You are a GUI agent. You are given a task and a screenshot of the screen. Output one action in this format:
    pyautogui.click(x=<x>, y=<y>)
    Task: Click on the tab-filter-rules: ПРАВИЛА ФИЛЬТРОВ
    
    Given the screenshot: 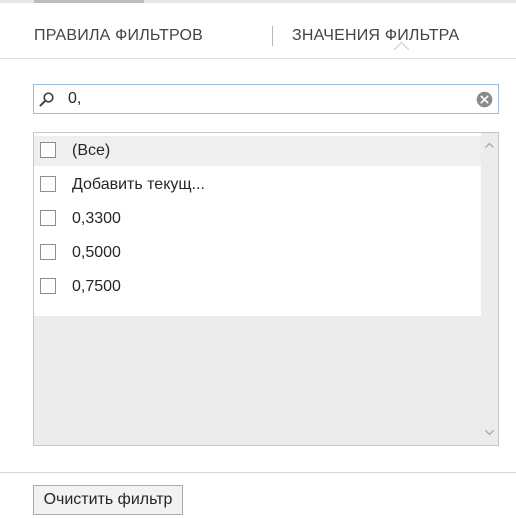 What is the action you would take?
    pyautogui.click(x=118, y=36)
    